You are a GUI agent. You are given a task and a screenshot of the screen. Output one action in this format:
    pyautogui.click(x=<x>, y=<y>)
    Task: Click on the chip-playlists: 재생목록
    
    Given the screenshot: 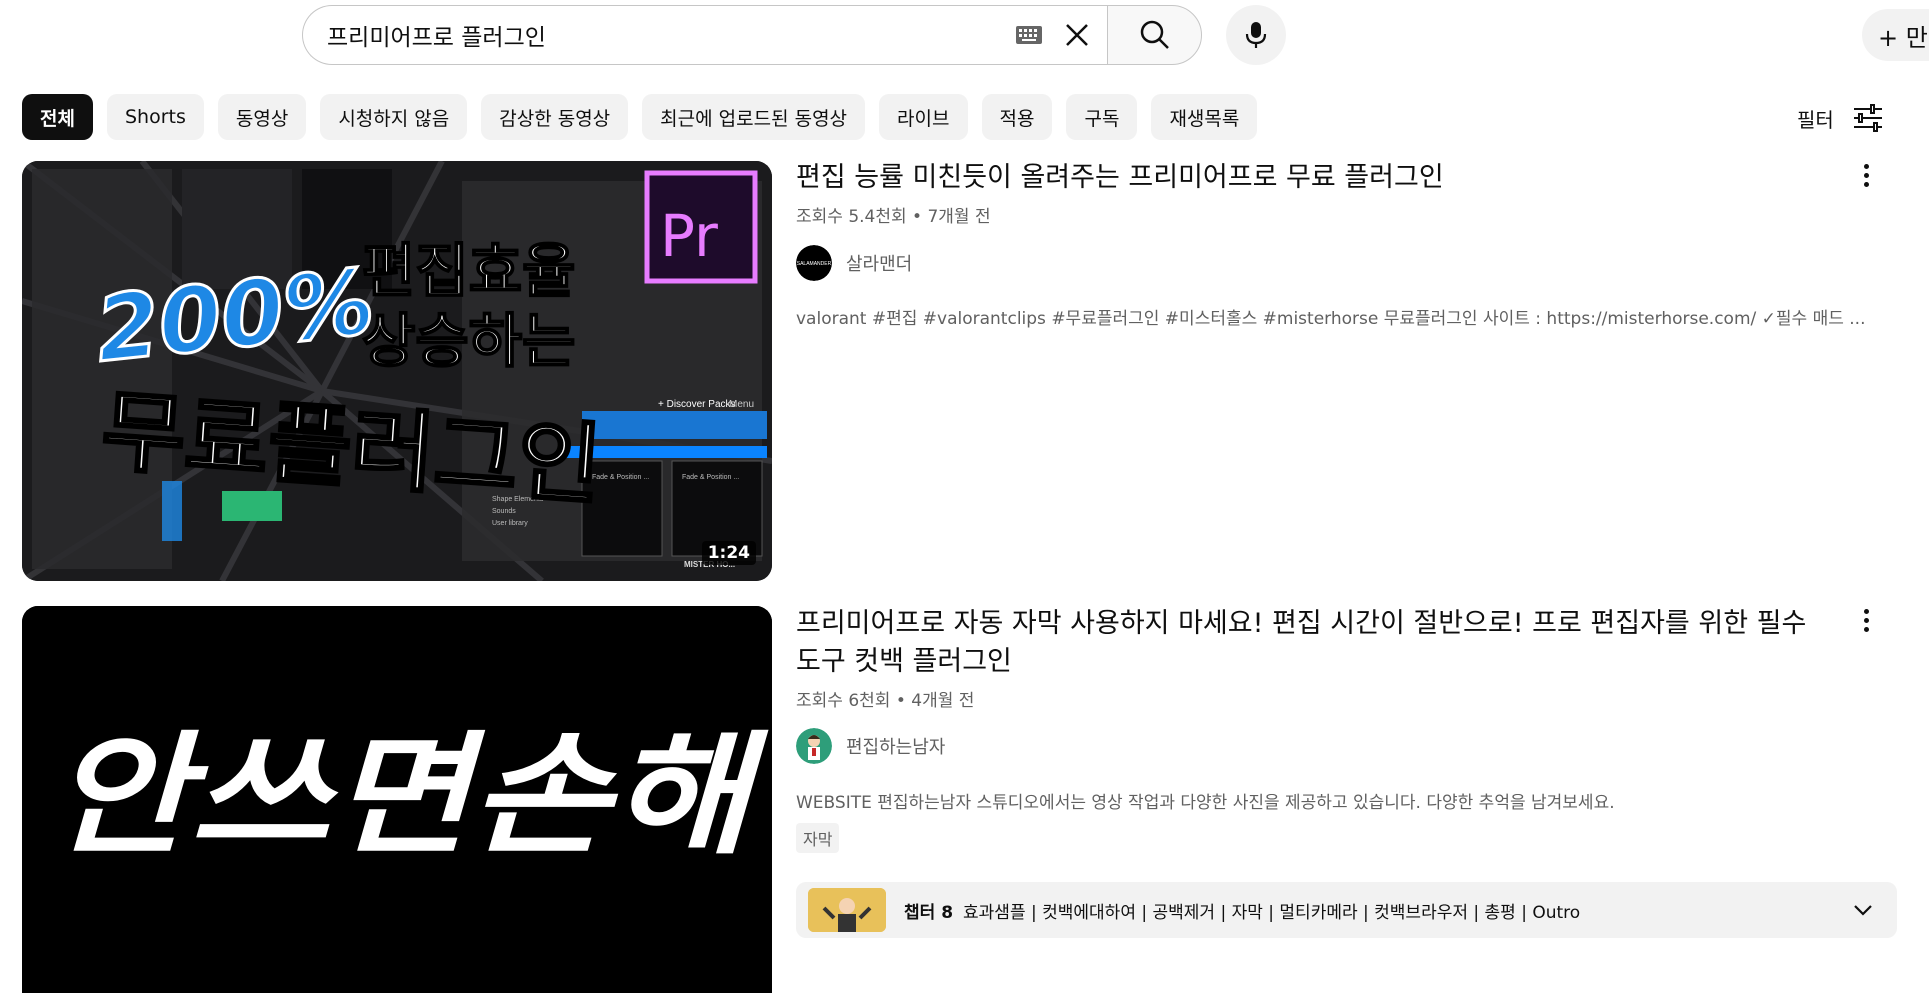 What is the action you would take?
    pyautogui.click(x=1204, y=117)
    